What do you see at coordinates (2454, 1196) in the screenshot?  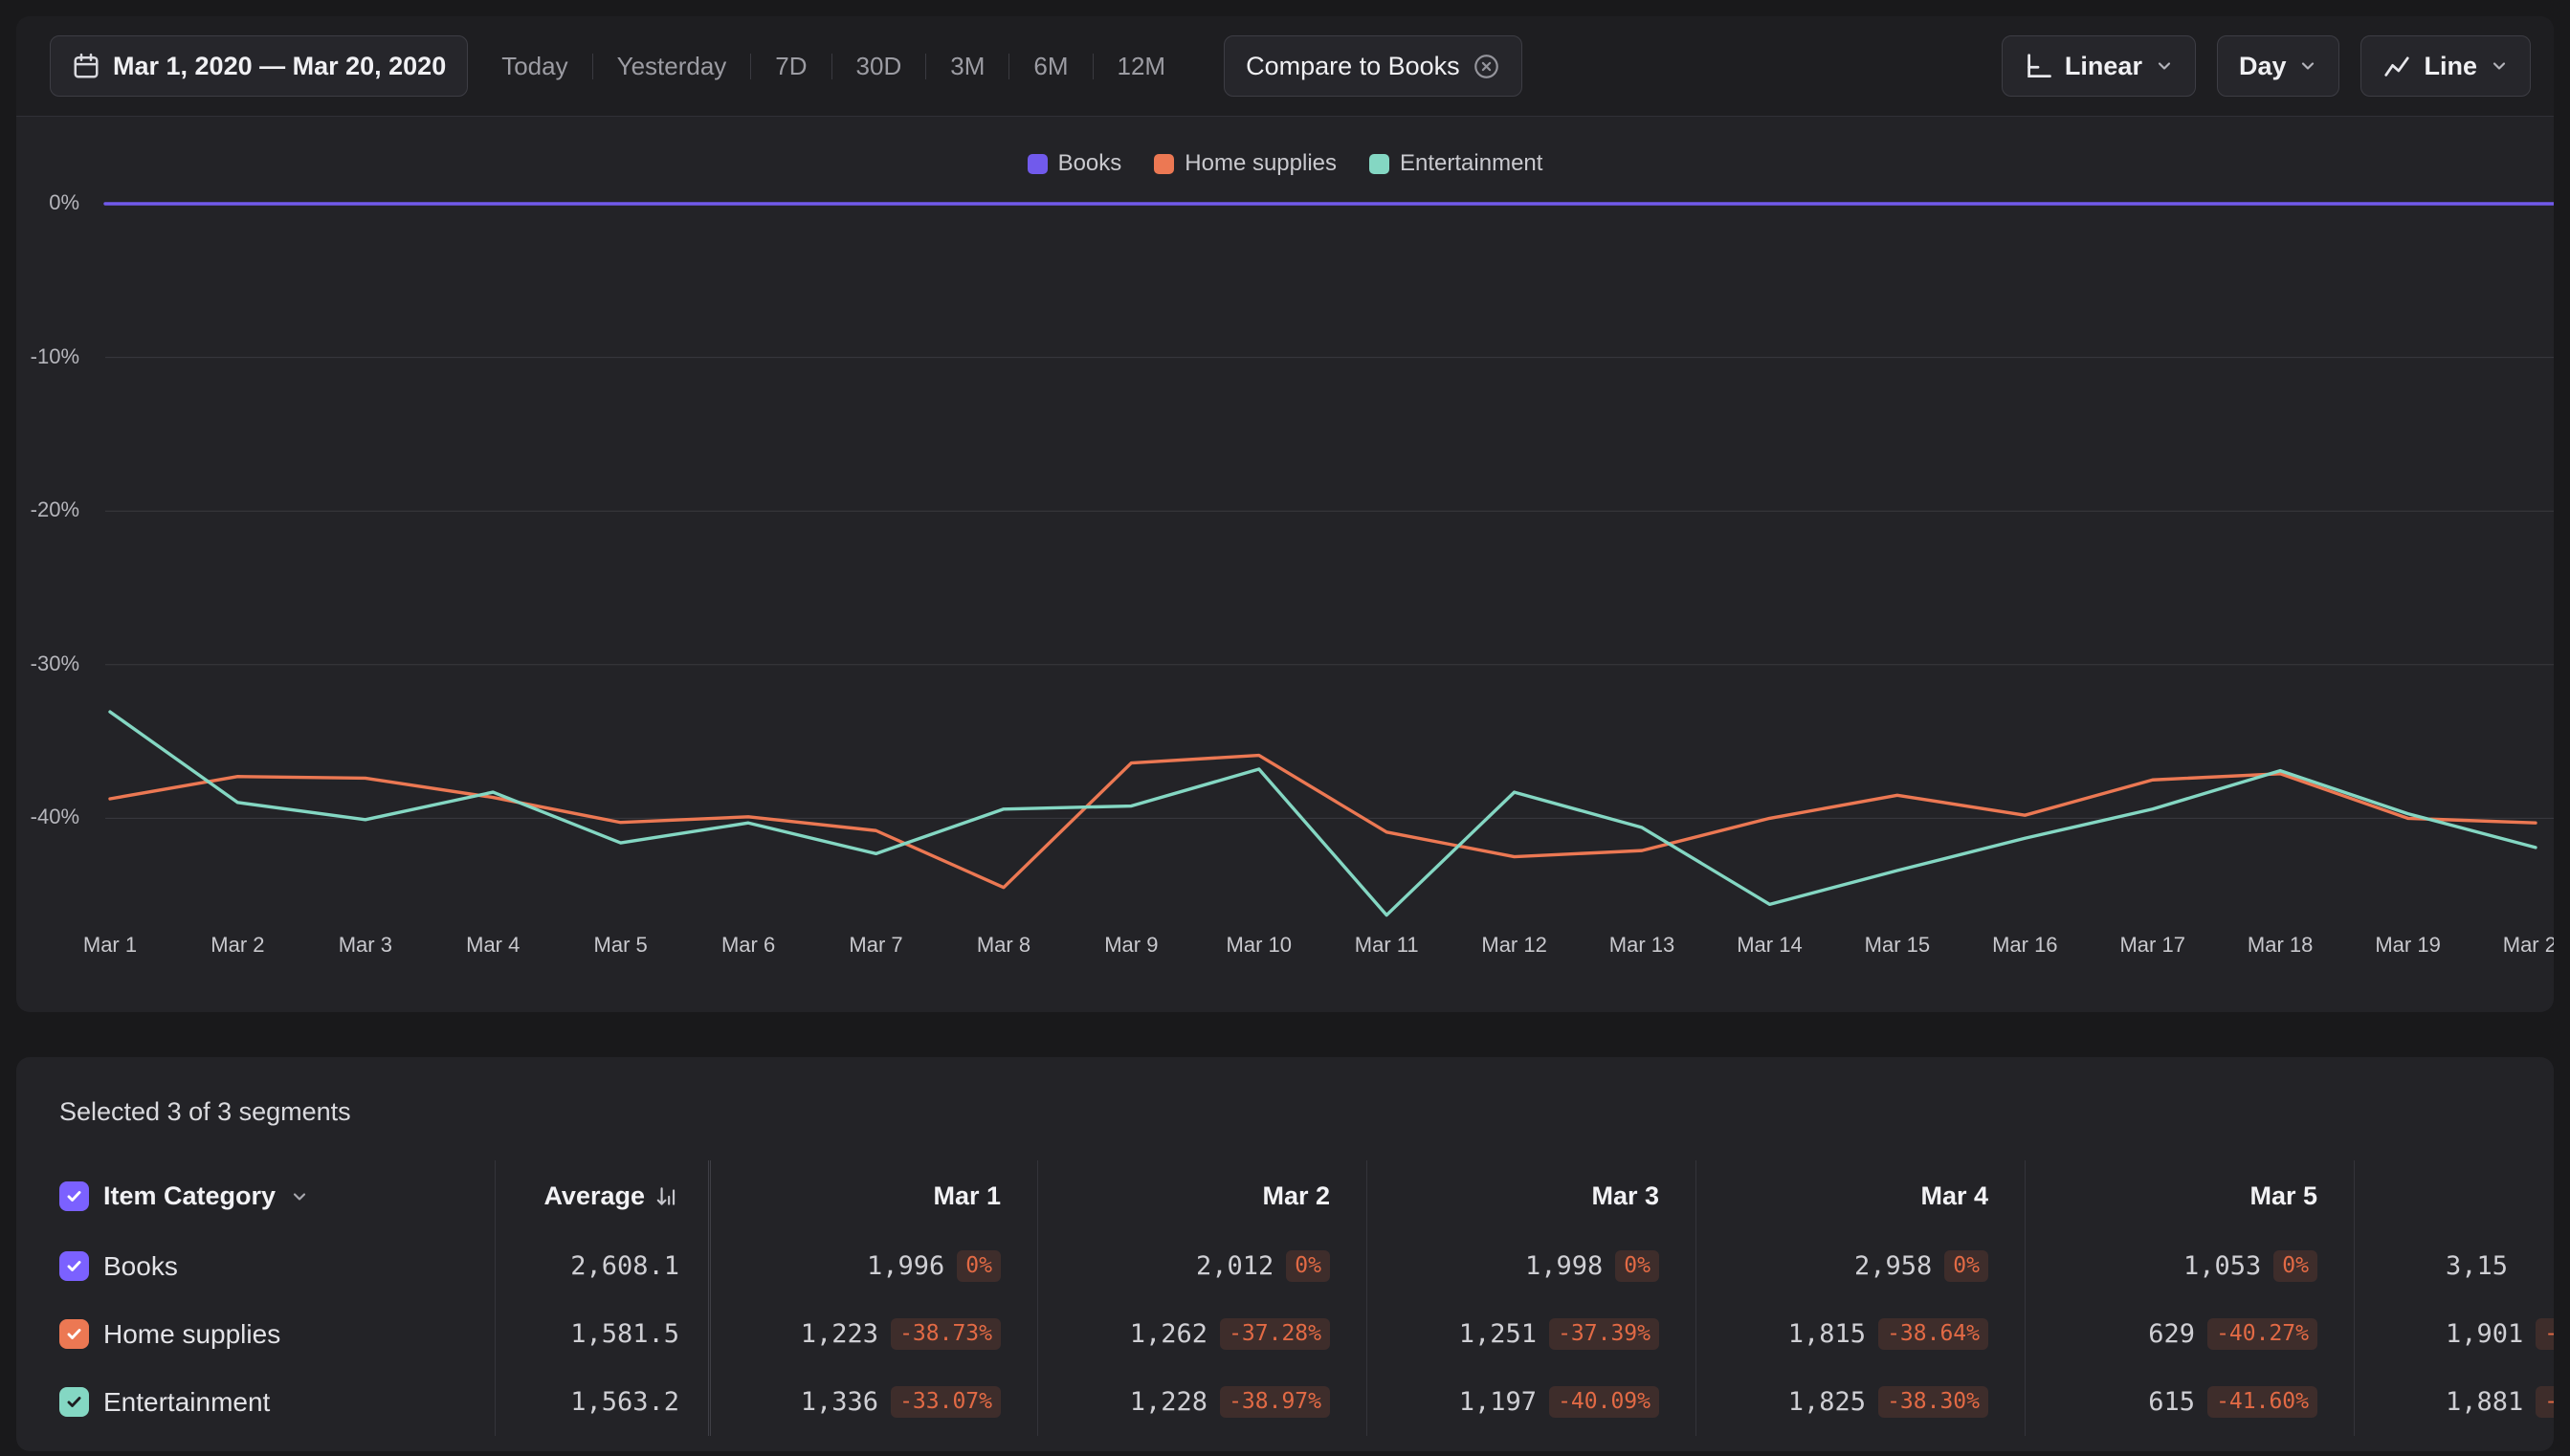 I see `date-column-header` at bounding box center [2454, 1196].